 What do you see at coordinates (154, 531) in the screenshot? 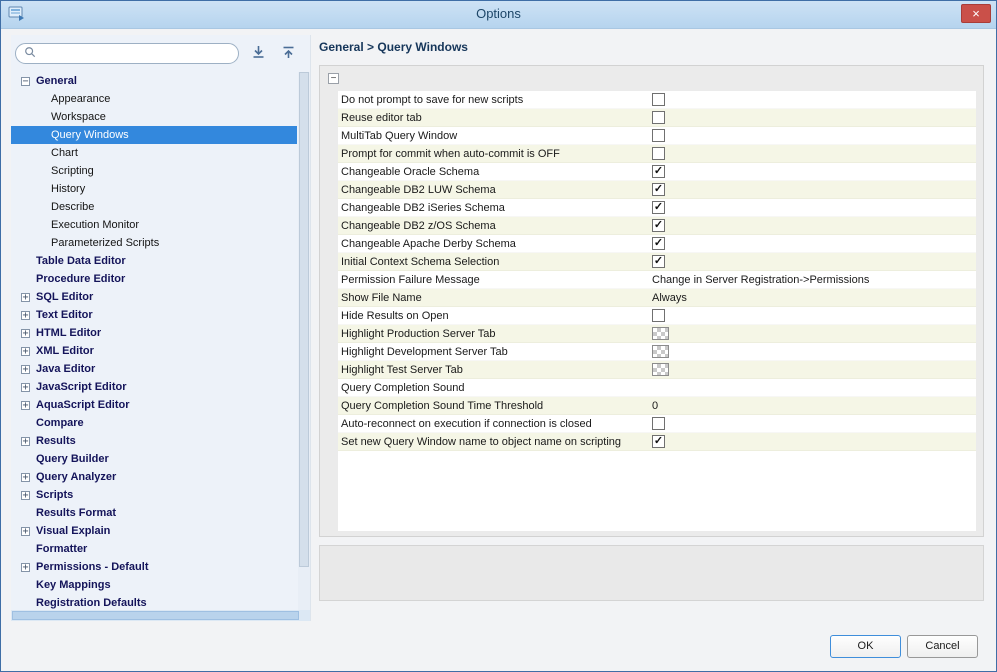
I see `tree-item-visual-explain: + Visual Explain` at bounding box center [154, 531].